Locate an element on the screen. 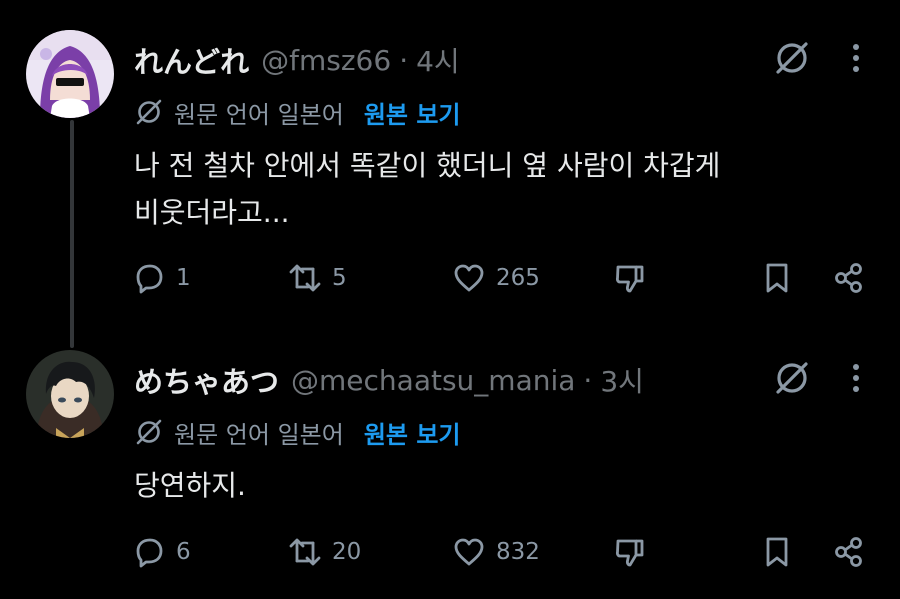 The width and height of the screenshot is (900, 599). display-name: れんどれ is located at coordinates (191, 60).